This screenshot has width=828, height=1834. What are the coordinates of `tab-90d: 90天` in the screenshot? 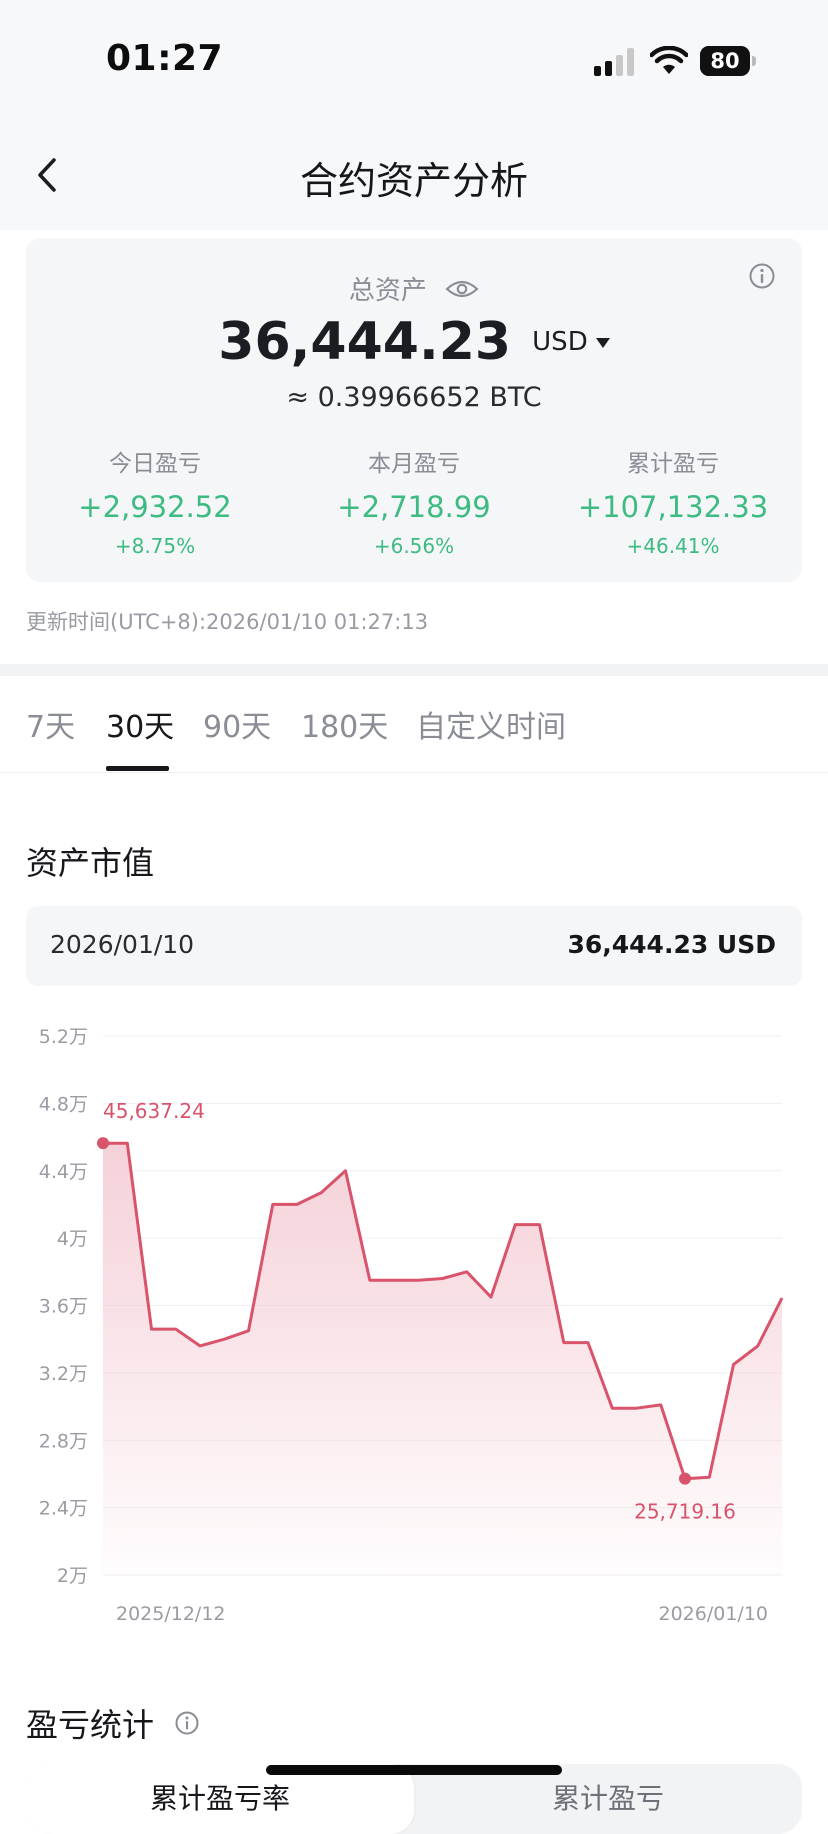 It's located at (237, 724).